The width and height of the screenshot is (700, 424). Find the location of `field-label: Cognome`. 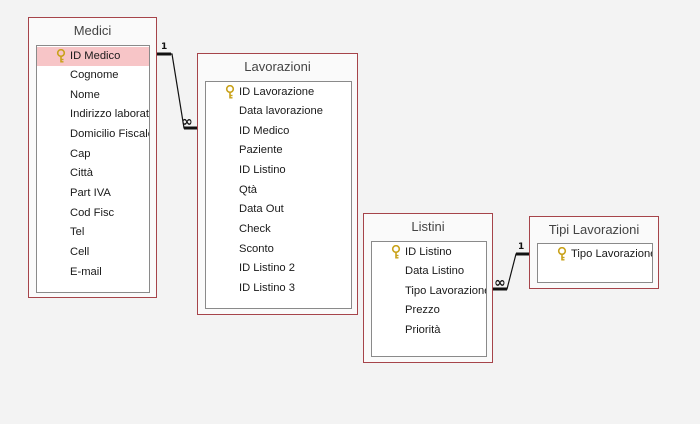

field-label: Cognome is located at coordinates (94, 75).